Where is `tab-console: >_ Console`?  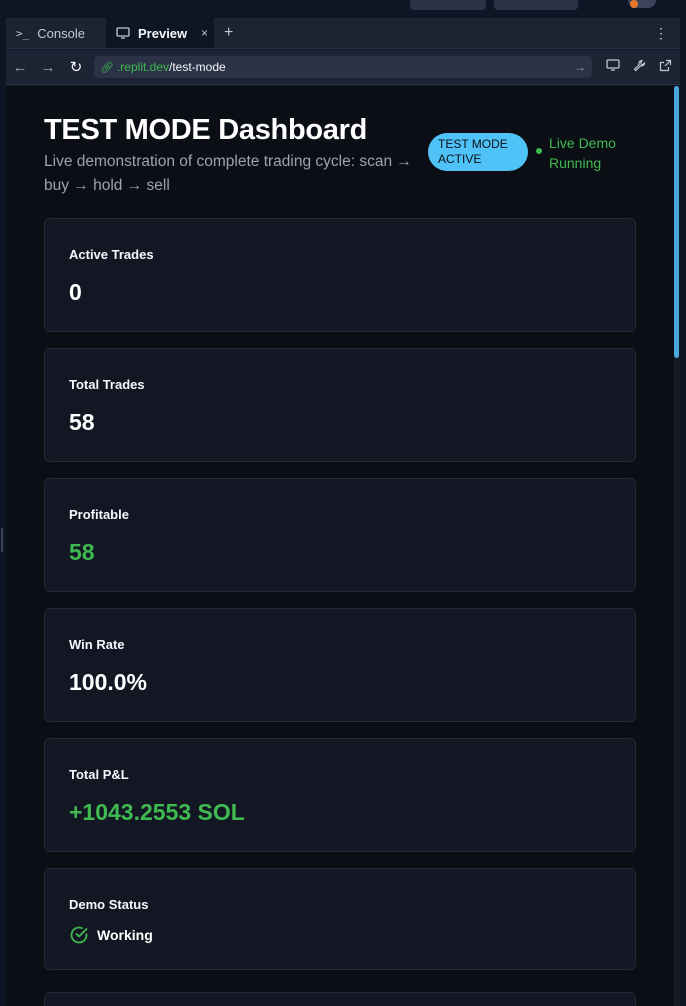
tab-console: >_ Console is located at coordinates (56, 33).